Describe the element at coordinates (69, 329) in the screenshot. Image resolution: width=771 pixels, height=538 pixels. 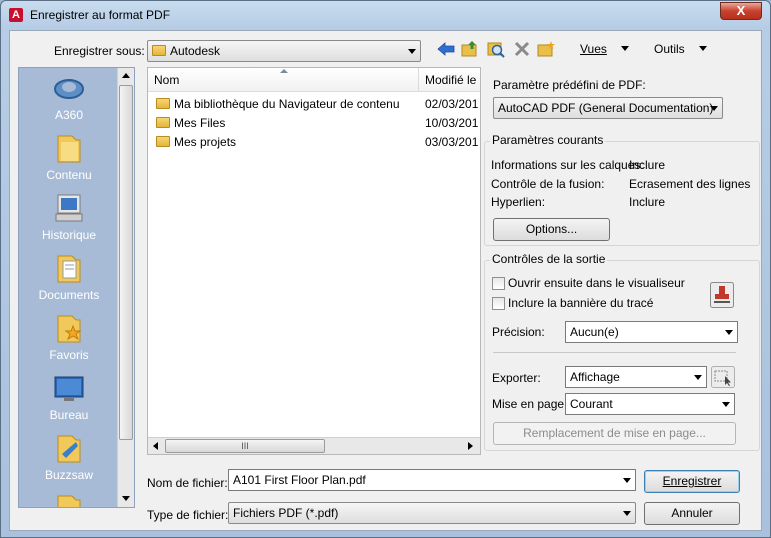
I see `favorites-icon` at that location.